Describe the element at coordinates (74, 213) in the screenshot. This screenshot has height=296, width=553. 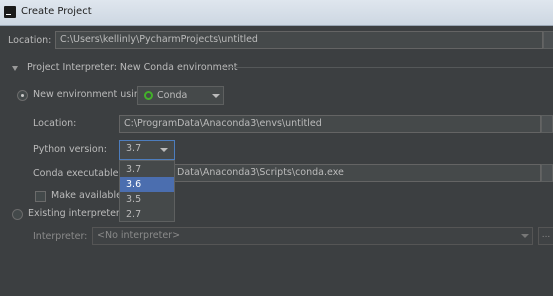
I see `existing-interpreter-label: Existing interpreter` at that location.